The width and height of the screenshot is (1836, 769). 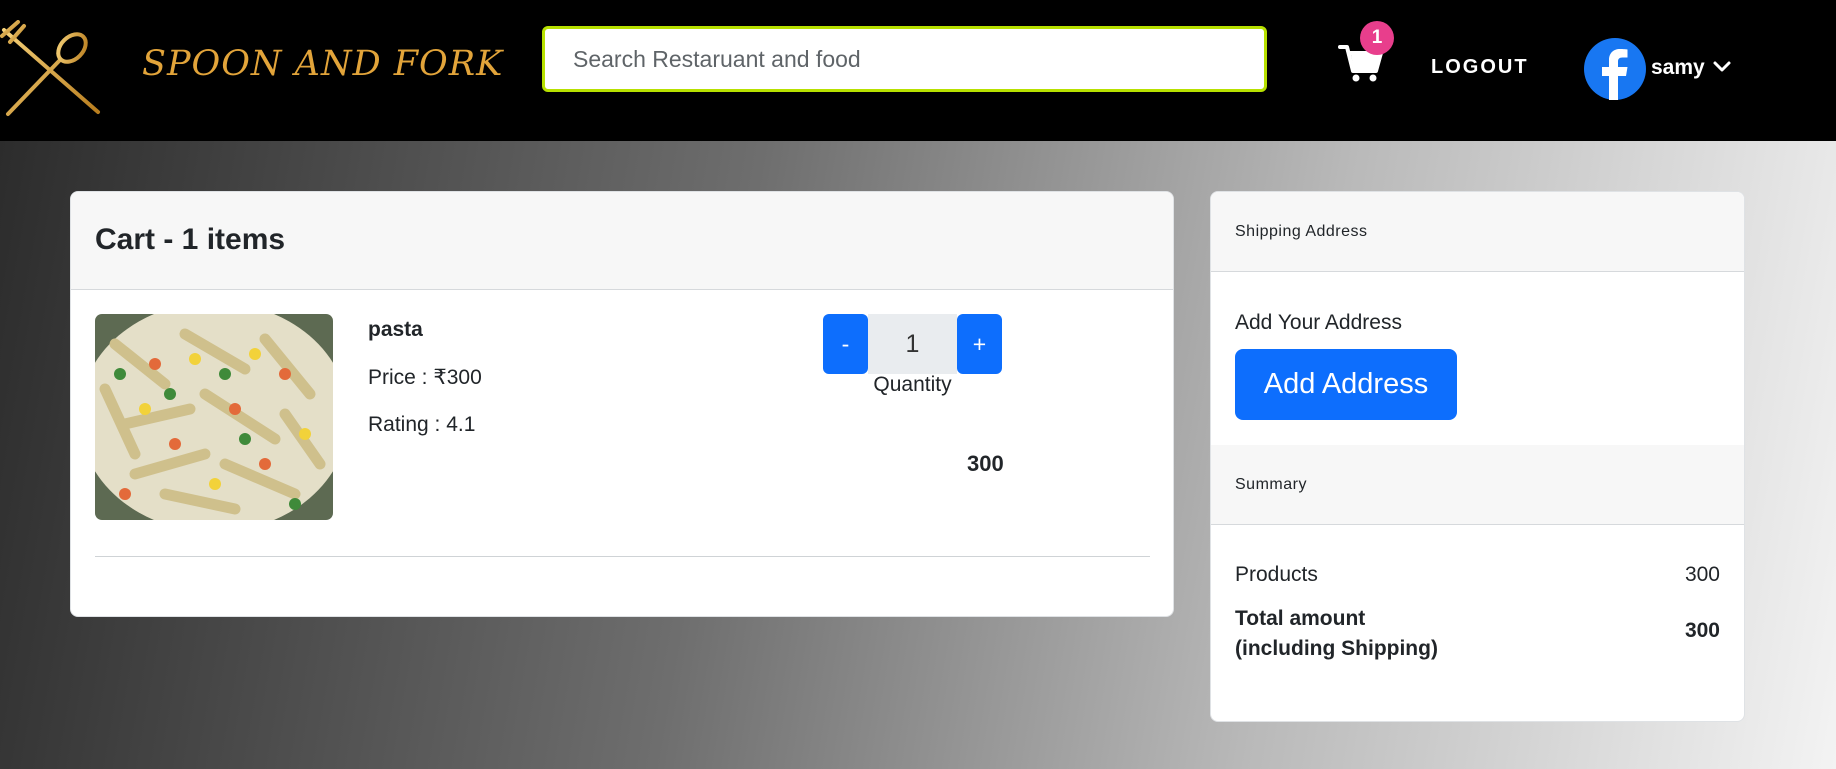 I want to click on cart-title: Cart - 1 items, so click(x=622, y=241).